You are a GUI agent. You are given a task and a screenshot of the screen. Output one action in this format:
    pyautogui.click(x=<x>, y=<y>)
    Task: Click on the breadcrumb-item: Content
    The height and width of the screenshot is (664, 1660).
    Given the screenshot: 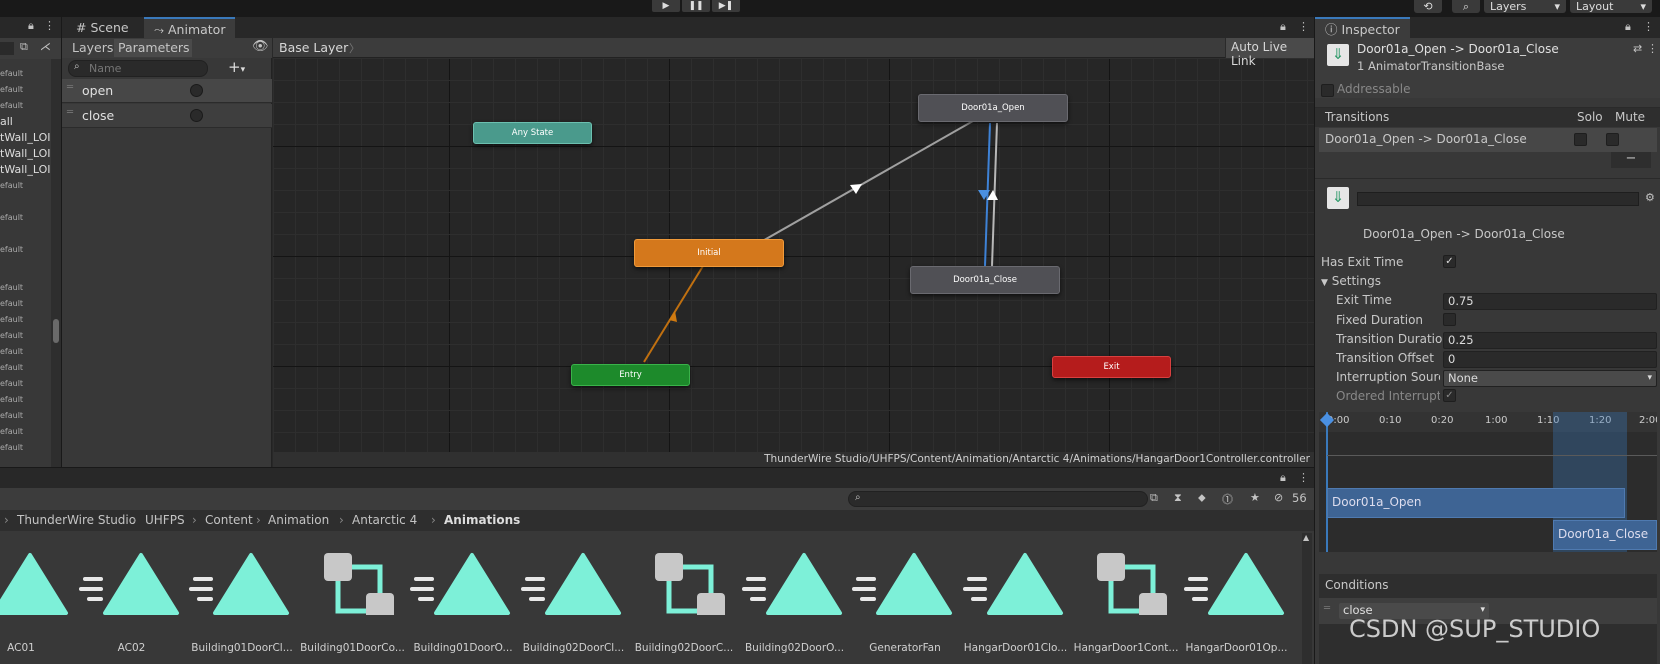 What is the action you would take?
    pyautogui.click(x=229, y=520)
    